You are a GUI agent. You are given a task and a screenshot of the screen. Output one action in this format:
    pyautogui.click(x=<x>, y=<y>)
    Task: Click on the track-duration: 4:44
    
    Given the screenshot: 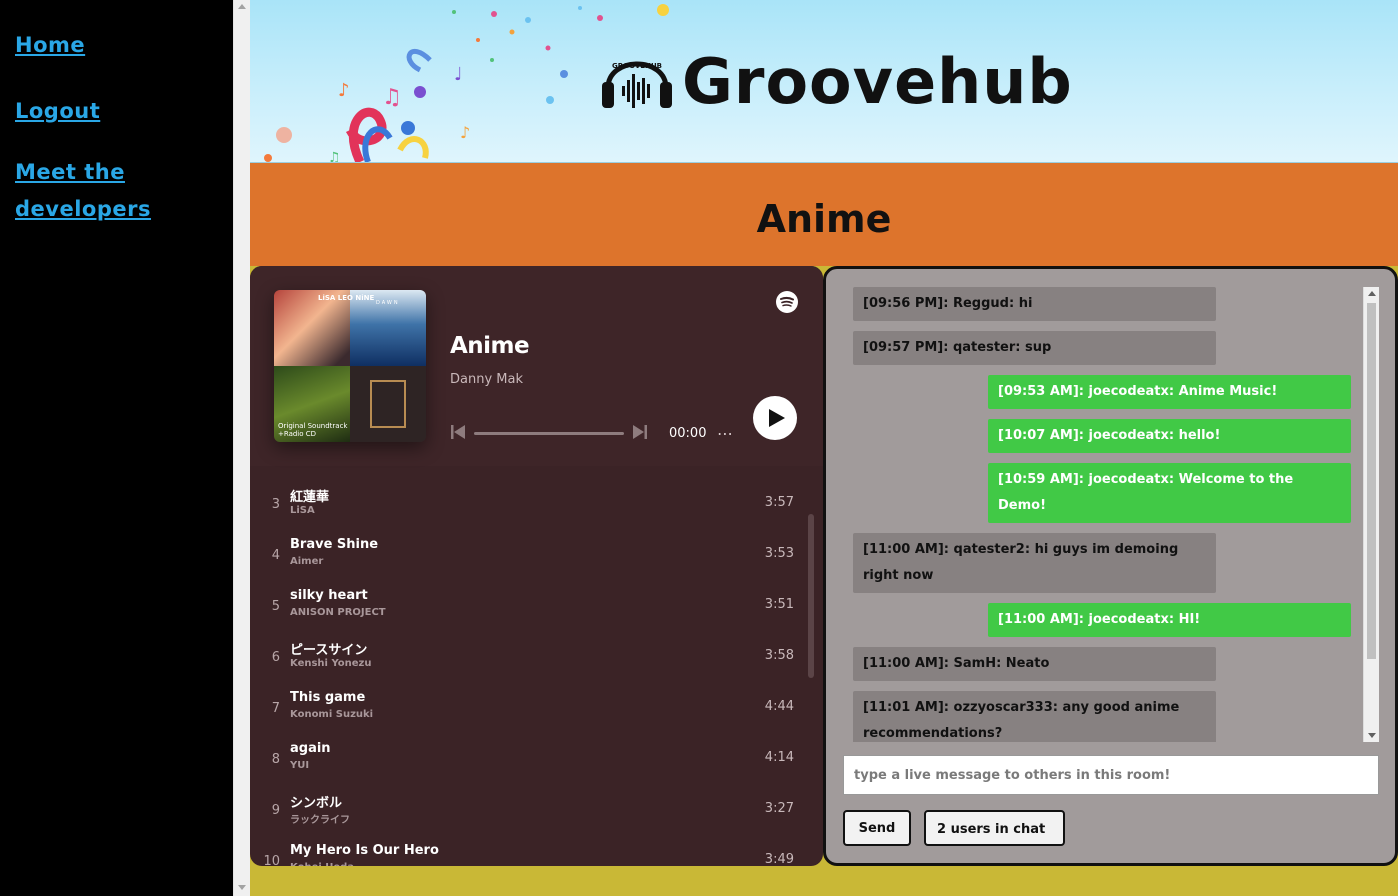 What is the action you would take?
    pyautogui.click(x=779, y=706)
    